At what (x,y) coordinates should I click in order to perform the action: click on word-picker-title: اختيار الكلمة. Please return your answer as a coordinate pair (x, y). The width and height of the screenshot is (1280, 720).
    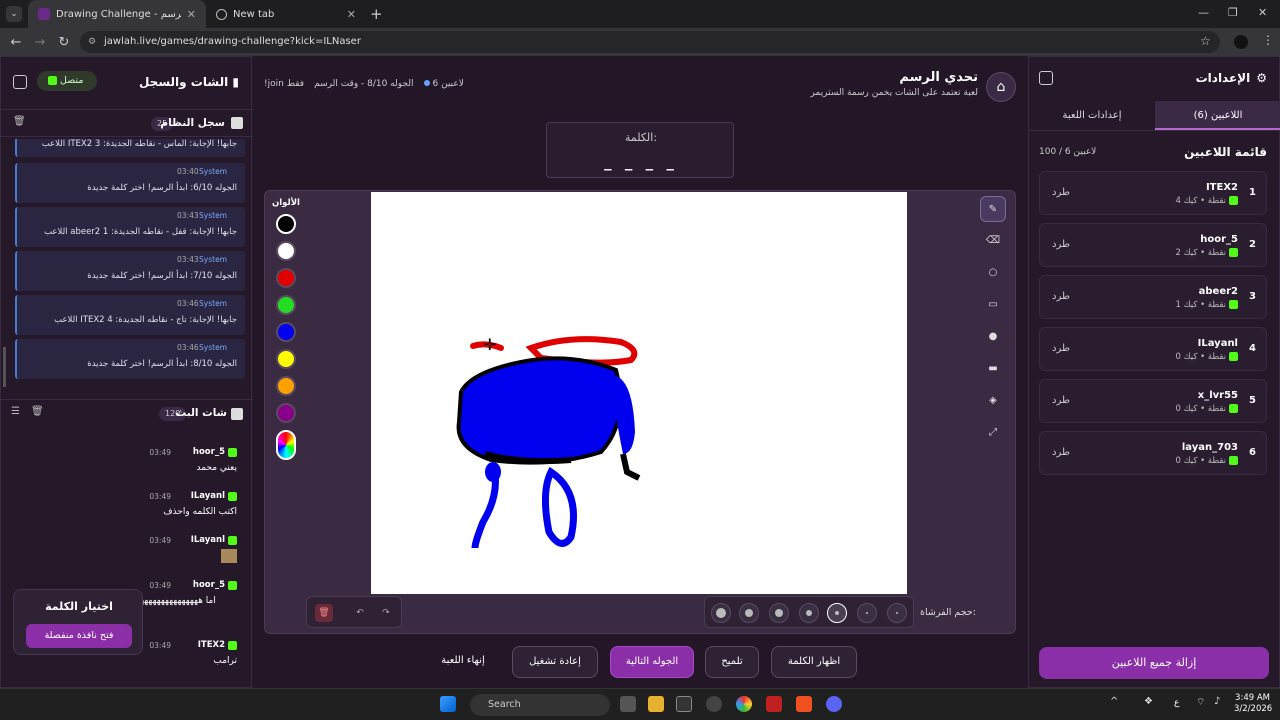
    Looking at the image, I should click on (79, 606).